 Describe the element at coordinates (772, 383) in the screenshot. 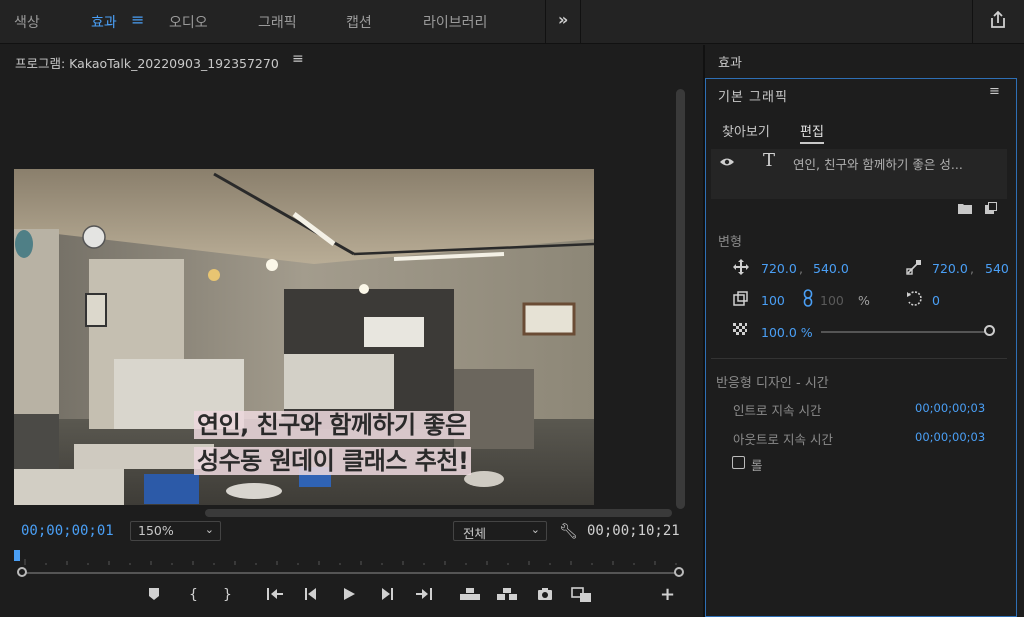

I see `responsive-time-section-label: 반응형 디자인 - 시간` at that location.